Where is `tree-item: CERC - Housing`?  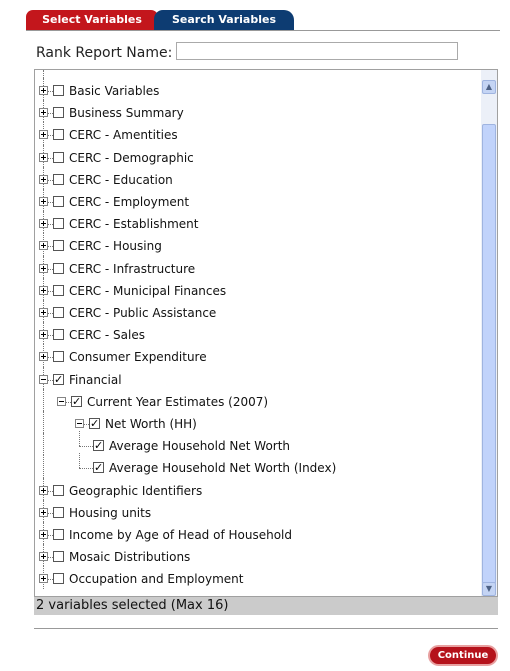 tree-item: CERC - Housing is located at coordinates (255, 244).